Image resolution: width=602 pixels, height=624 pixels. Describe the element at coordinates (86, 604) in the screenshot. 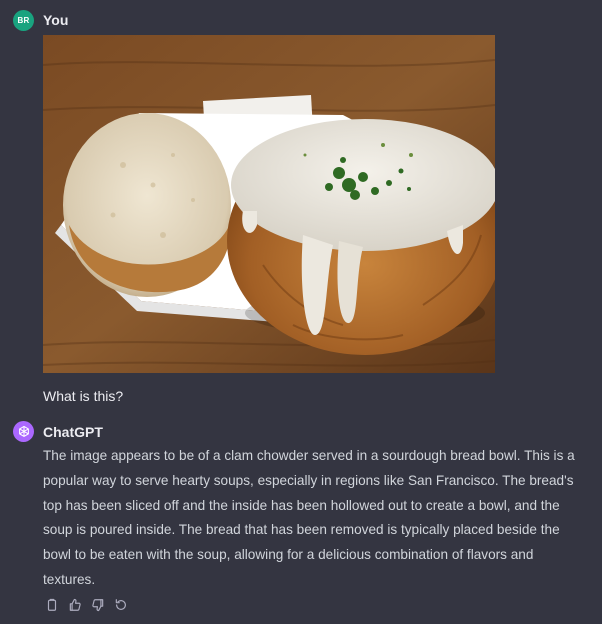

I see `message-actions` at that location.